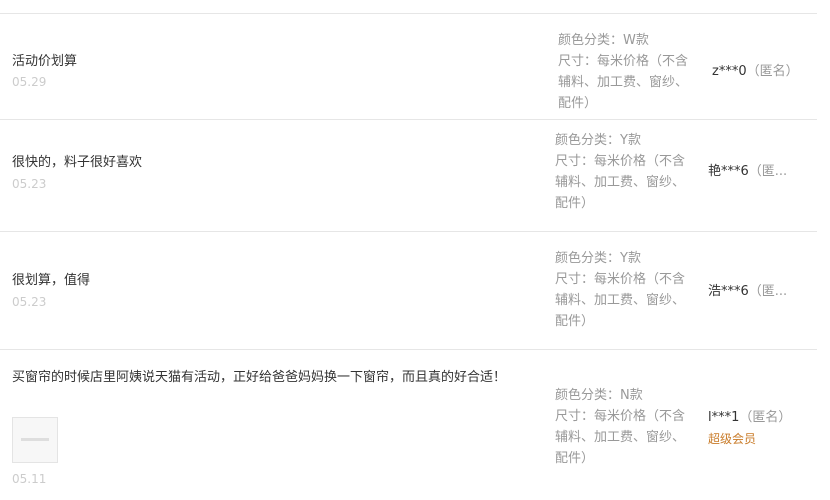 The image size is (830, 500). What do you see at coordinates (603, 40) in the screenshot?
I see `sku-color: 颜色分类：W款` at bounding box center [603, 40].